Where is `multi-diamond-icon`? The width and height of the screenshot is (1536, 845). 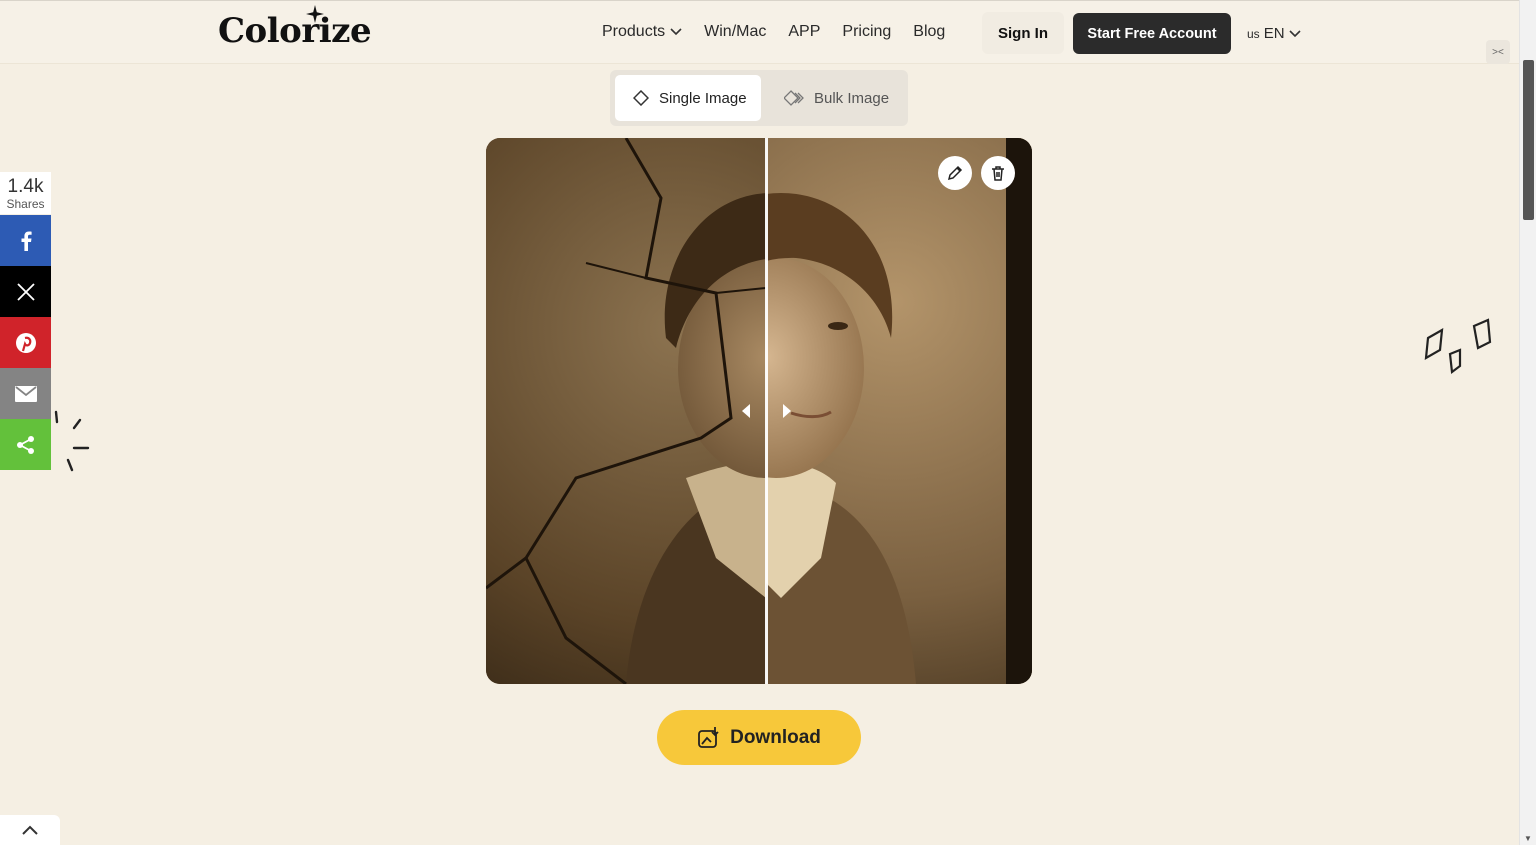
multi-diamond-icon is located at coordinates (794, 98).